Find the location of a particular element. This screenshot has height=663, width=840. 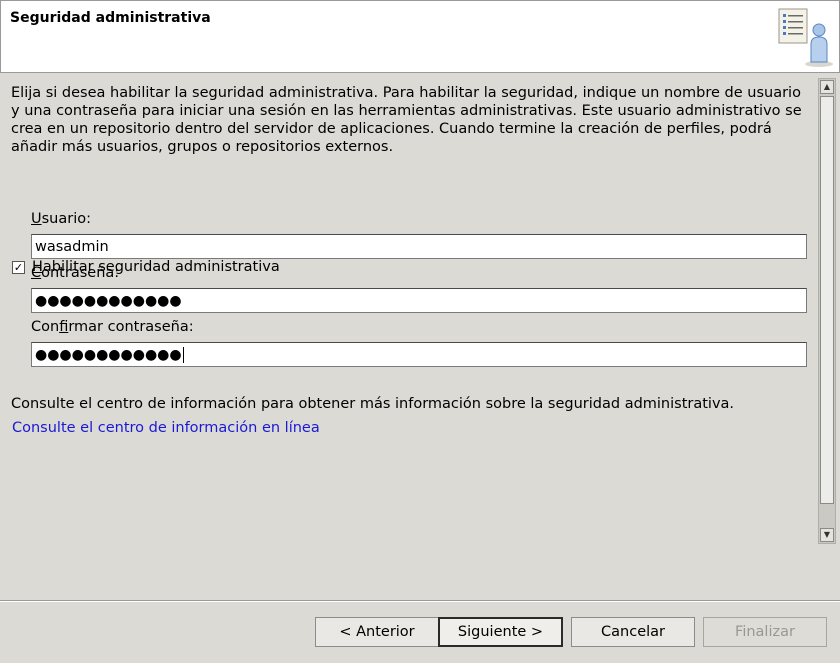

cancel-button: Cancelar is located at coordinates (633, 632).